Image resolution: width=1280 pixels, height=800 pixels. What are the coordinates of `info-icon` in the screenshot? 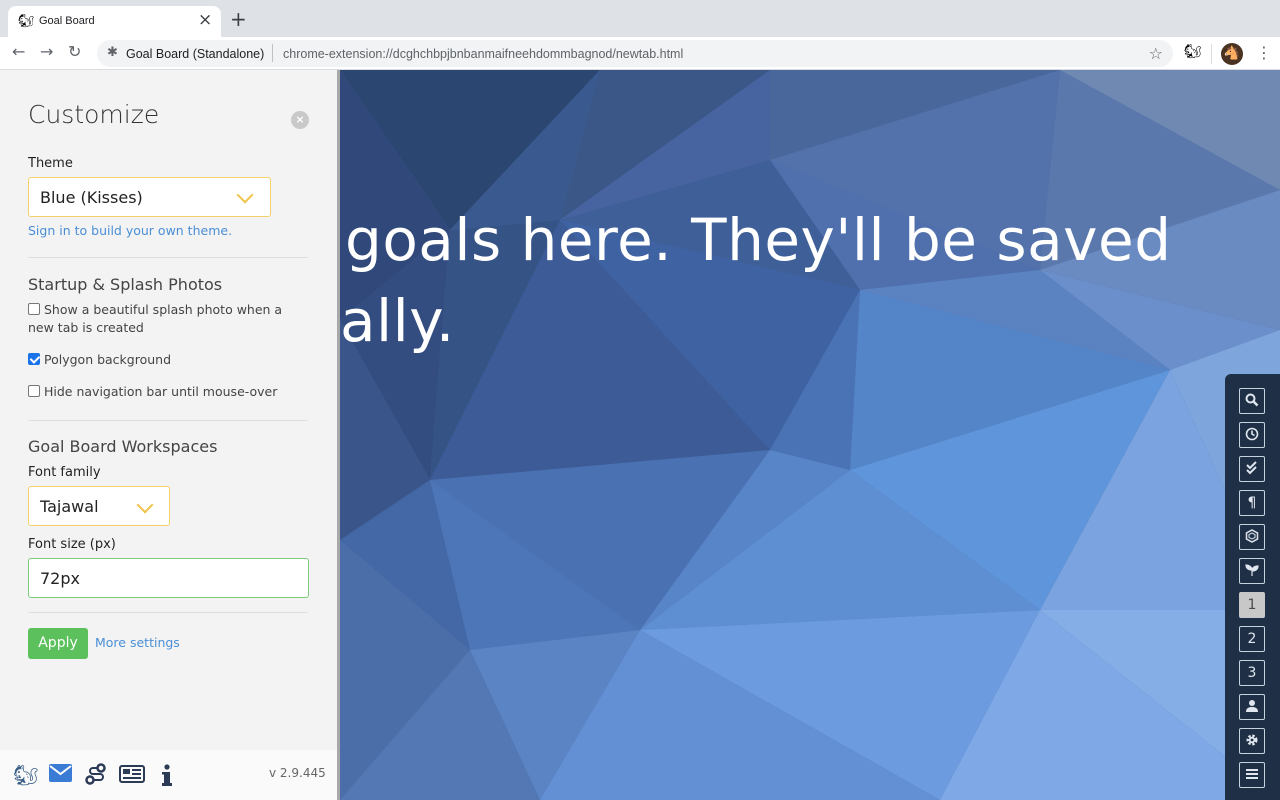 It's located at (167, 777).